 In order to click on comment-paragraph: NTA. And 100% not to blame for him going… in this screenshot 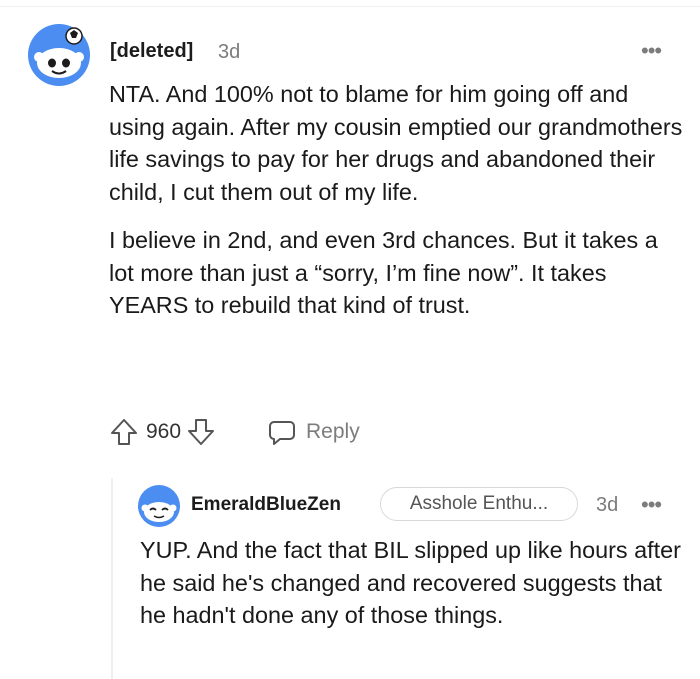, I will do `click(396, 143)`.